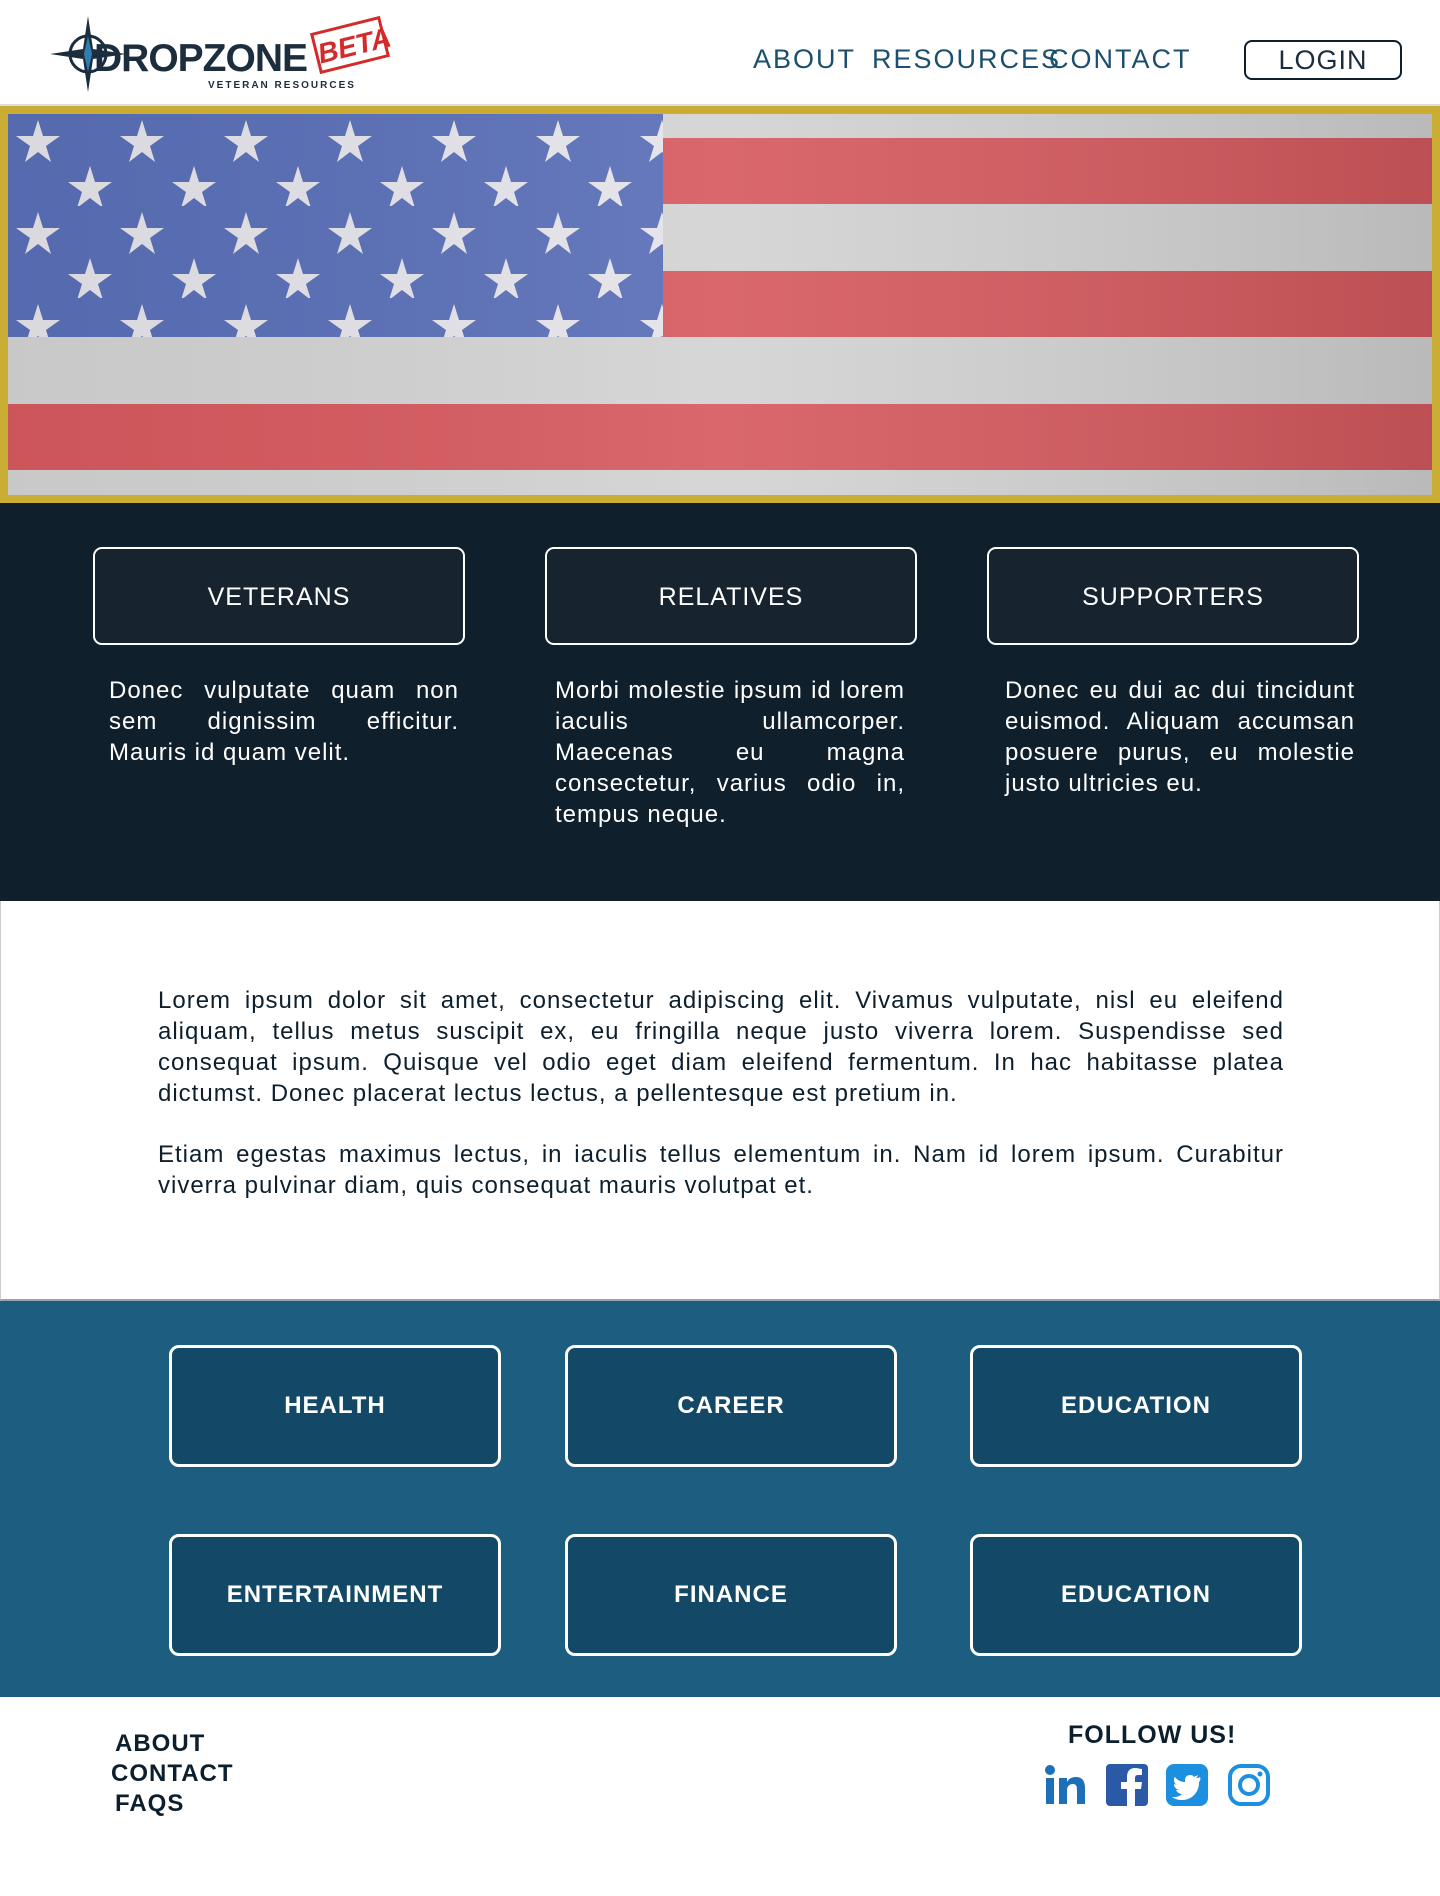 Image resolution: width=1440 pixels, height=1896 pixels. Describe the element at coordinates (1187, 1785) in the screenshot. I see `twitter-icon` at that location.